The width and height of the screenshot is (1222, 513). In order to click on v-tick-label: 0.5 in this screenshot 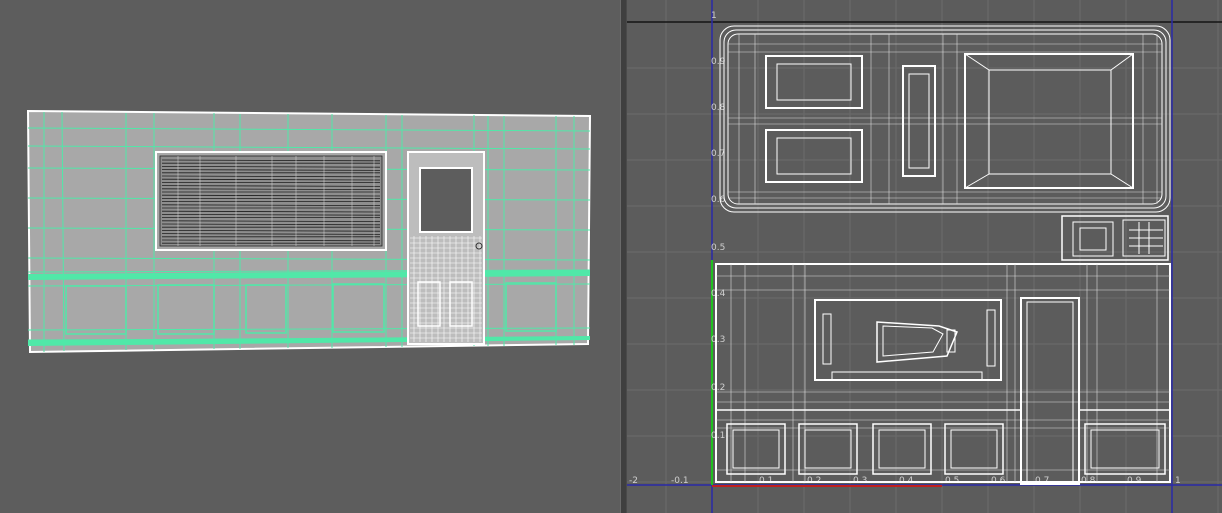, I will do `click(718, 248)`.